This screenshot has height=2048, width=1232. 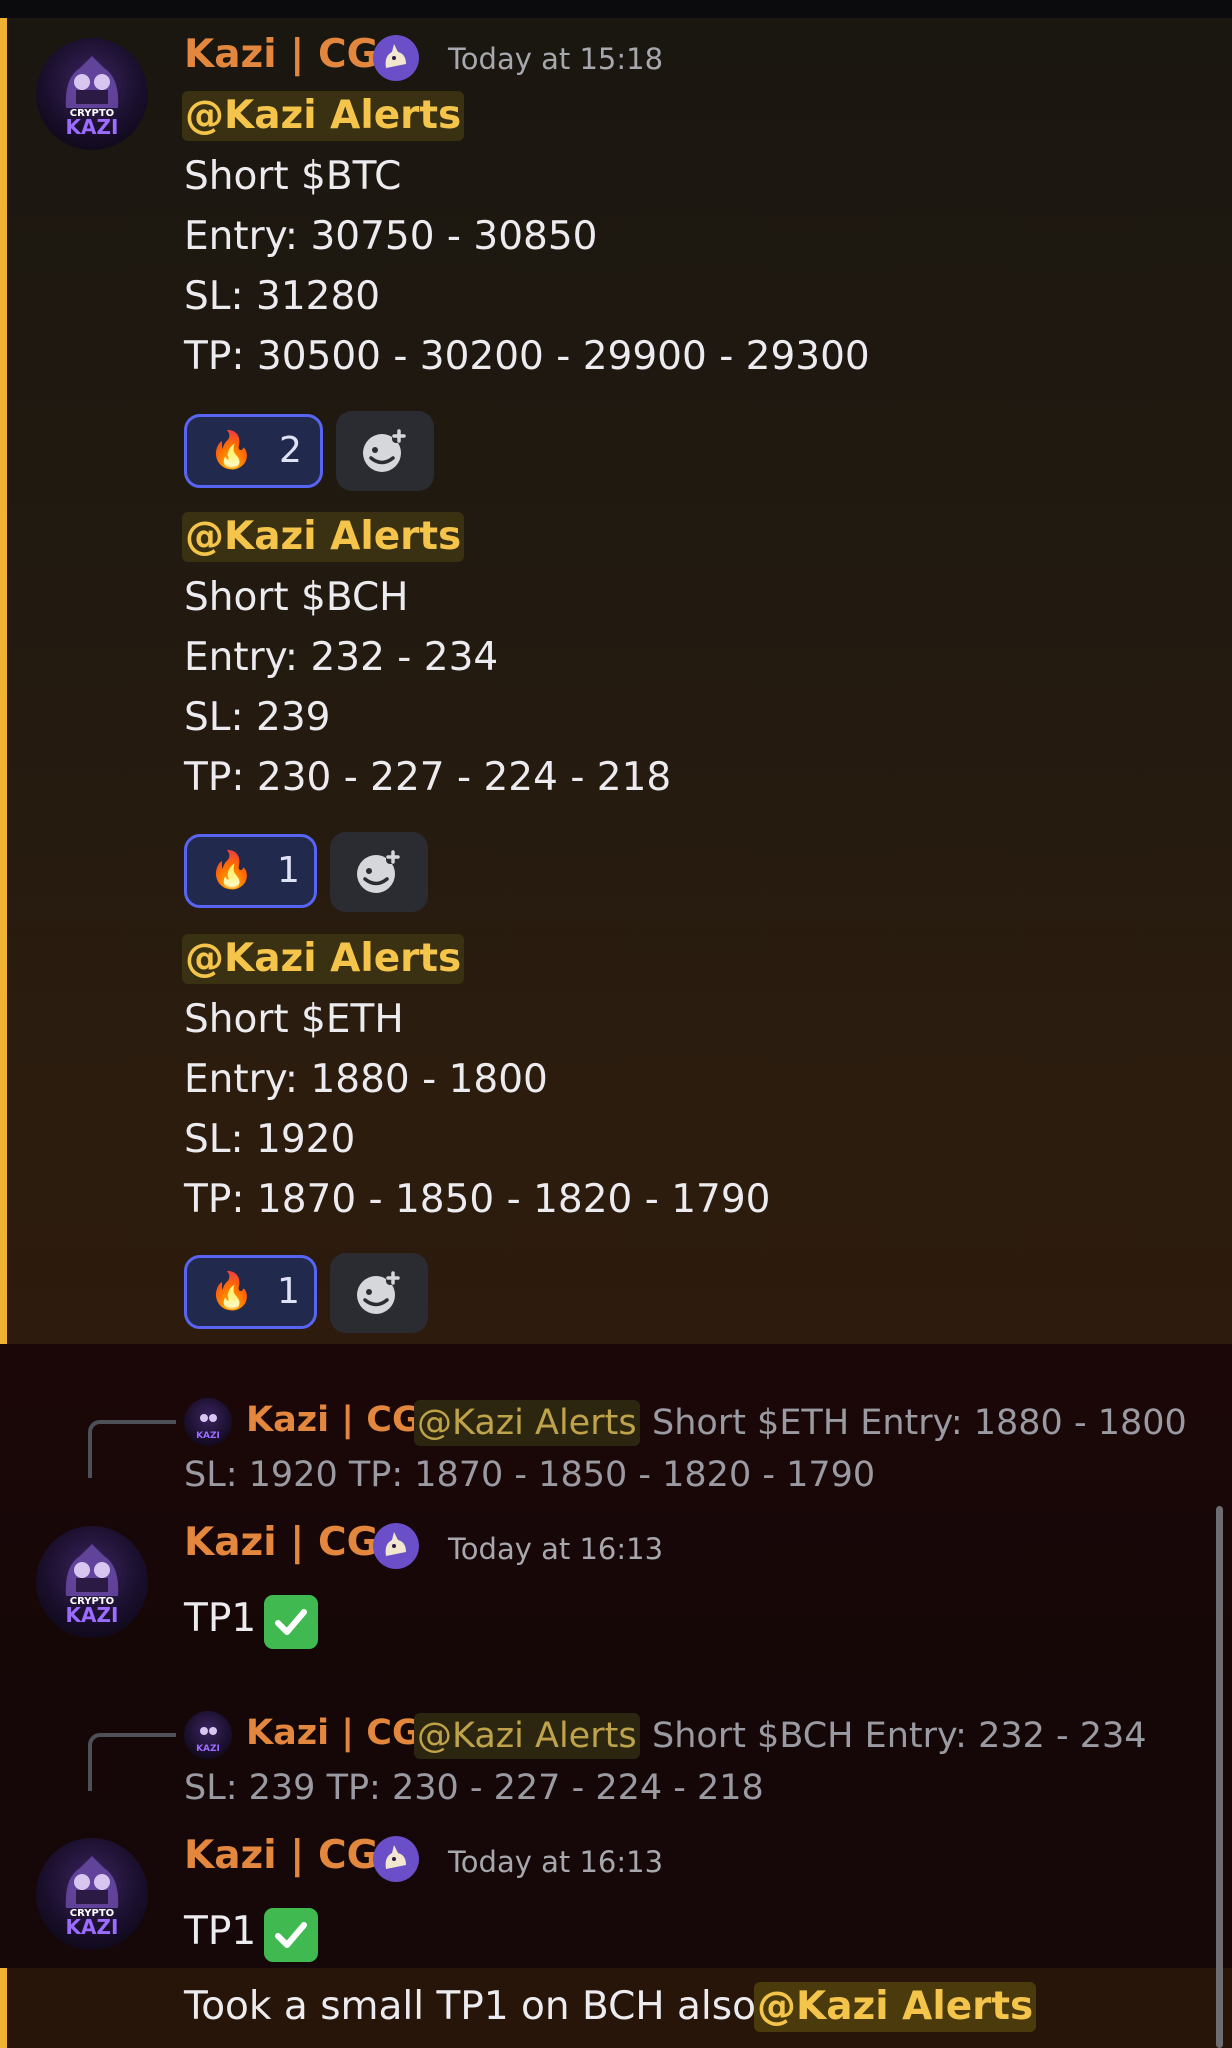 What do you see at coordinates (428, 777) in the screenshot?
I see `alert-line: TP: 230 - 227 - 224 - 218` at bounding box center [428, 777].